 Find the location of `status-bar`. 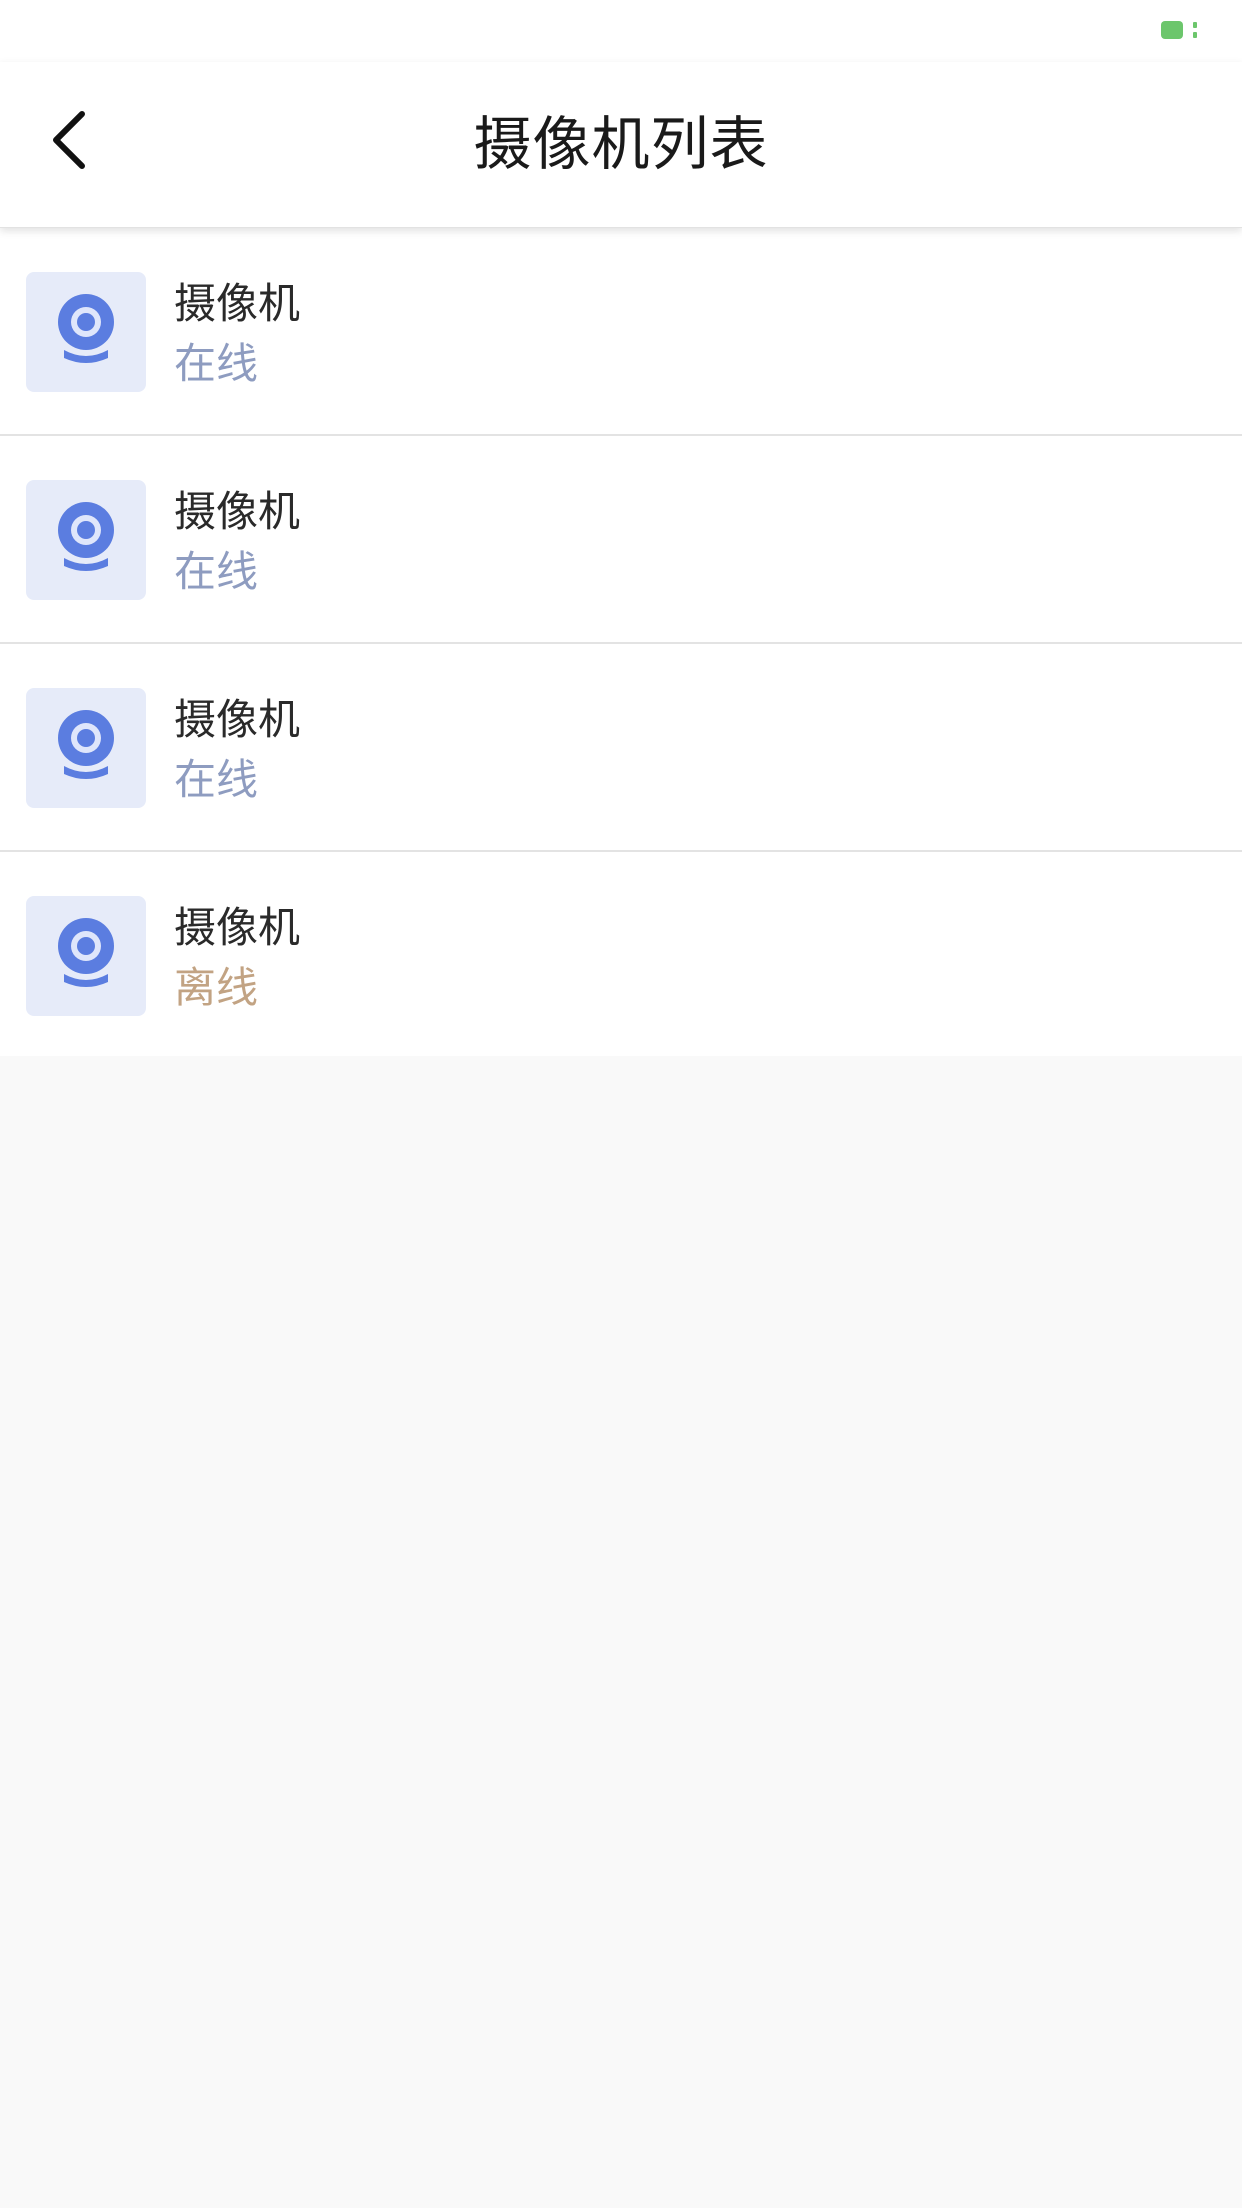

status-bar is located at coordinates (621, 31).